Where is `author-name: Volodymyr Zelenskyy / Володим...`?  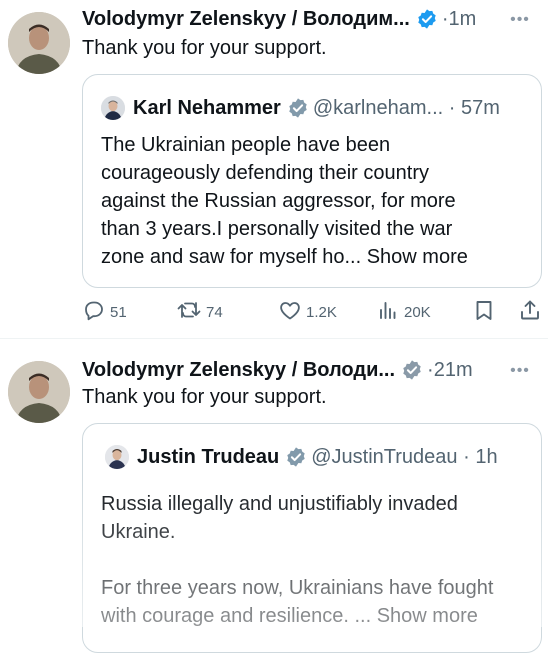
author-name: Volodymyr Zelenskyy / Володим... is located at coordinates (246, 19).